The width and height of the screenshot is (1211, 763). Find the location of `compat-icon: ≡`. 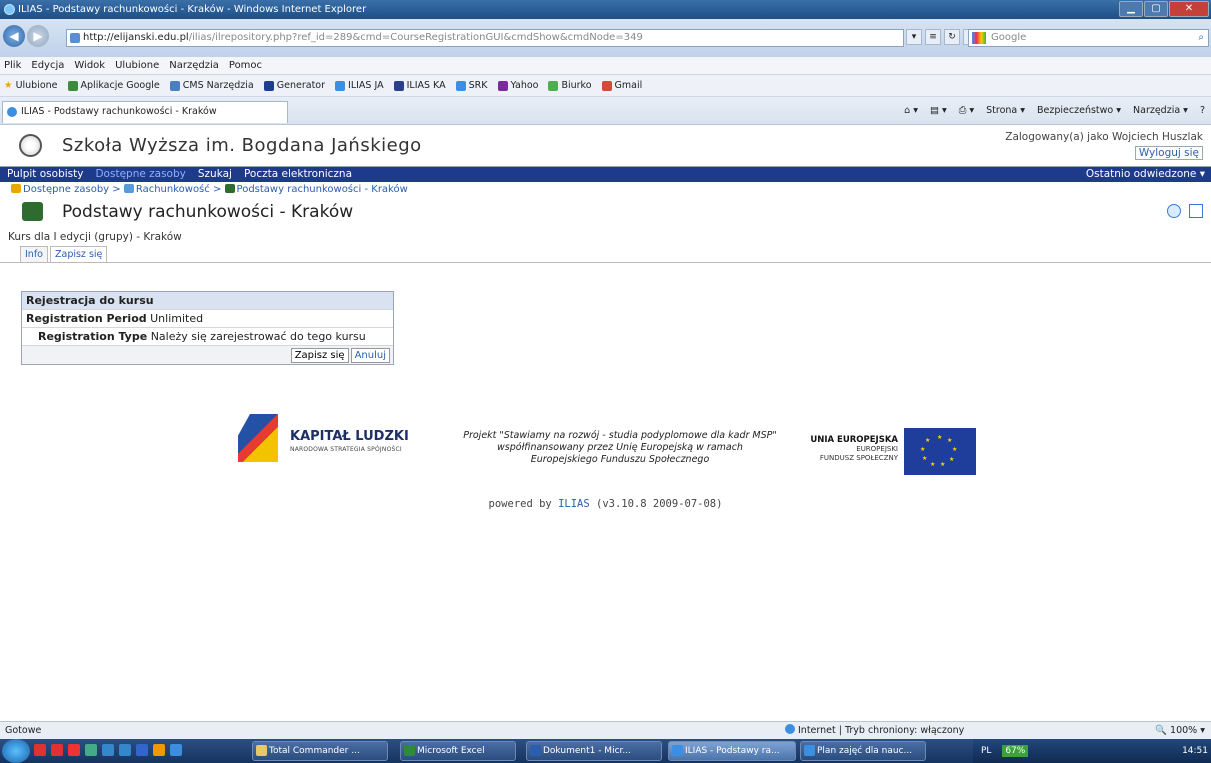

compat-icon: ≡ is located at coordinates (933, 37).